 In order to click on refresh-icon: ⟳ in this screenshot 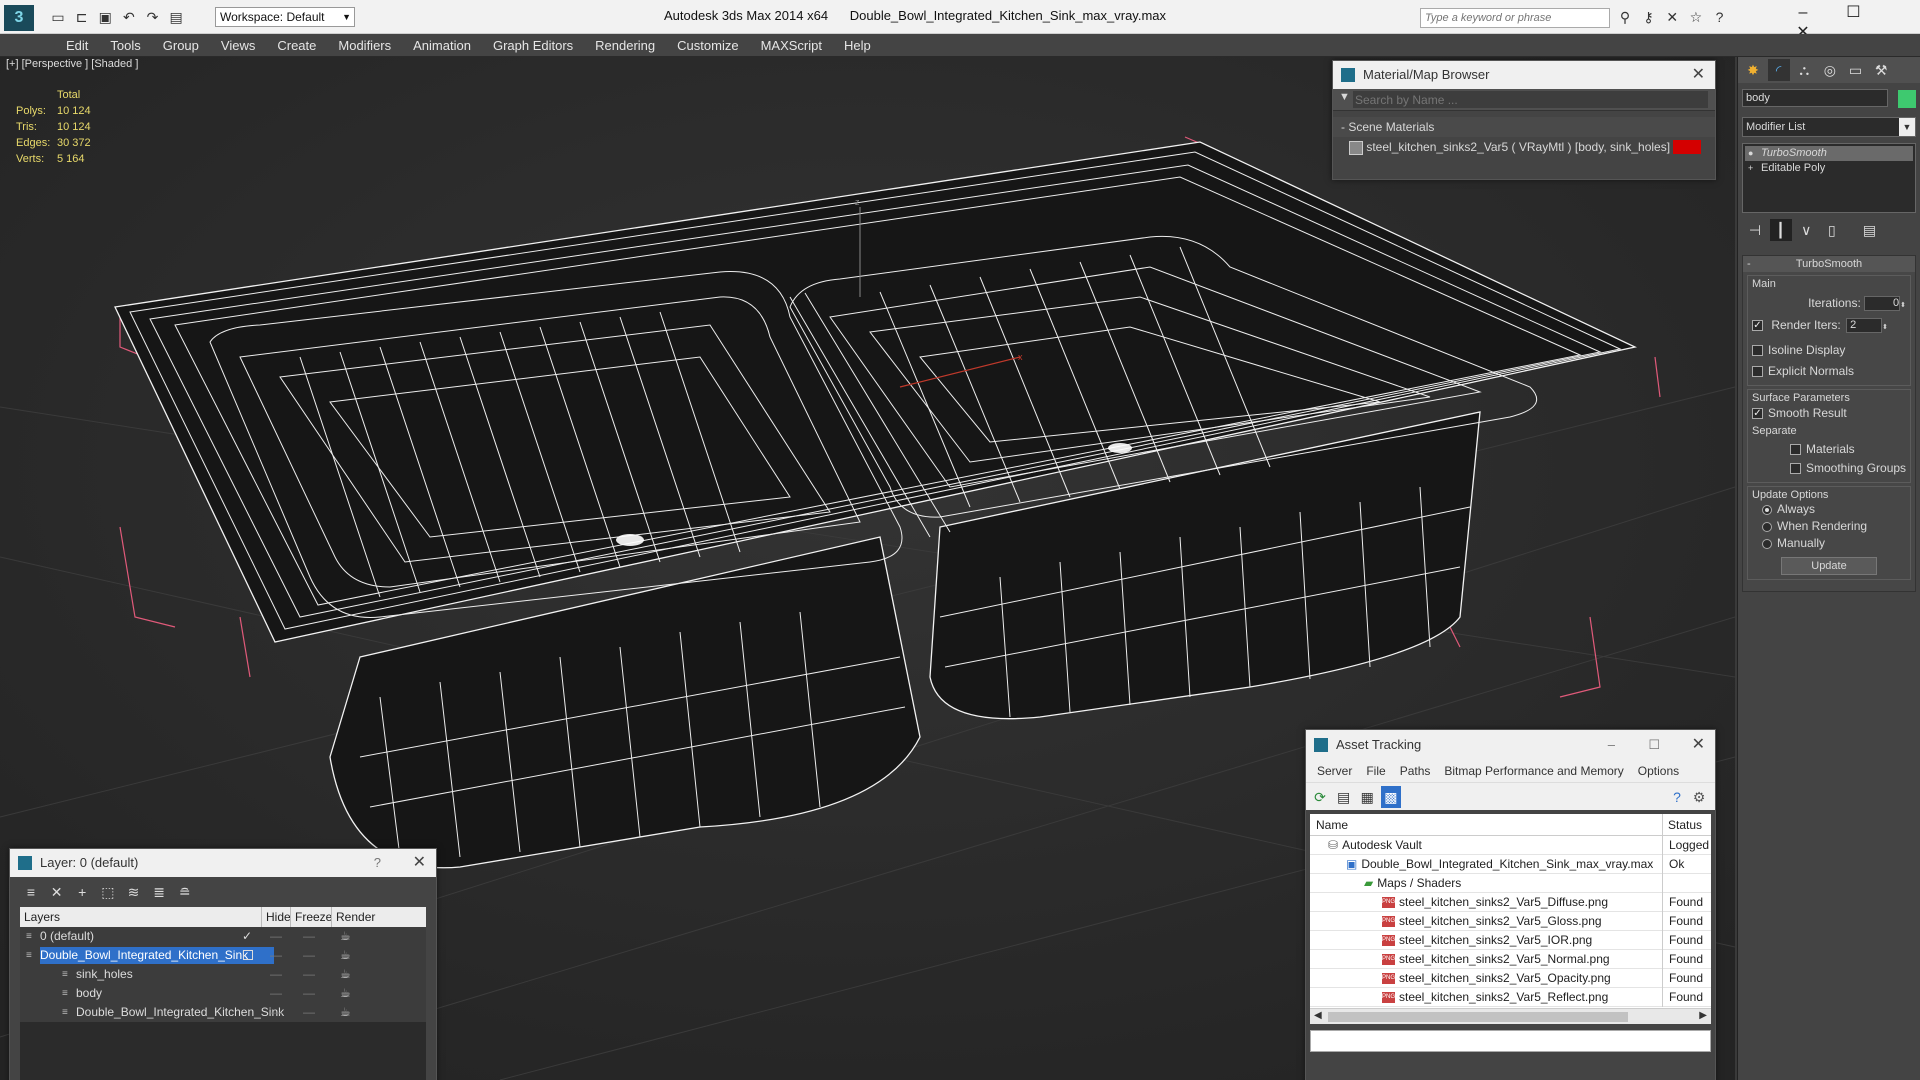, I will do `click(1320, 797)`.